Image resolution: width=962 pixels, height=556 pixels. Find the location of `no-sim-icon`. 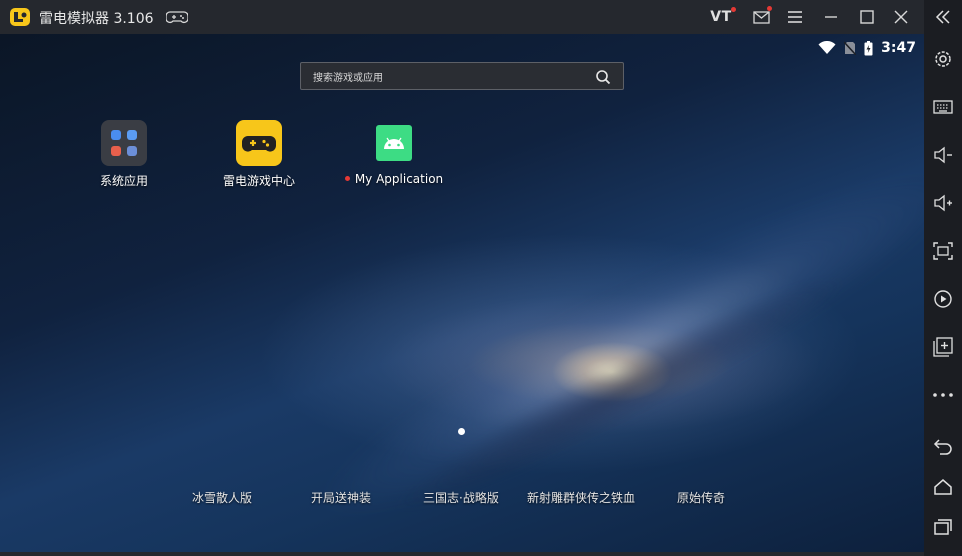

no-sim-icon is located at coordinates (850, 48).